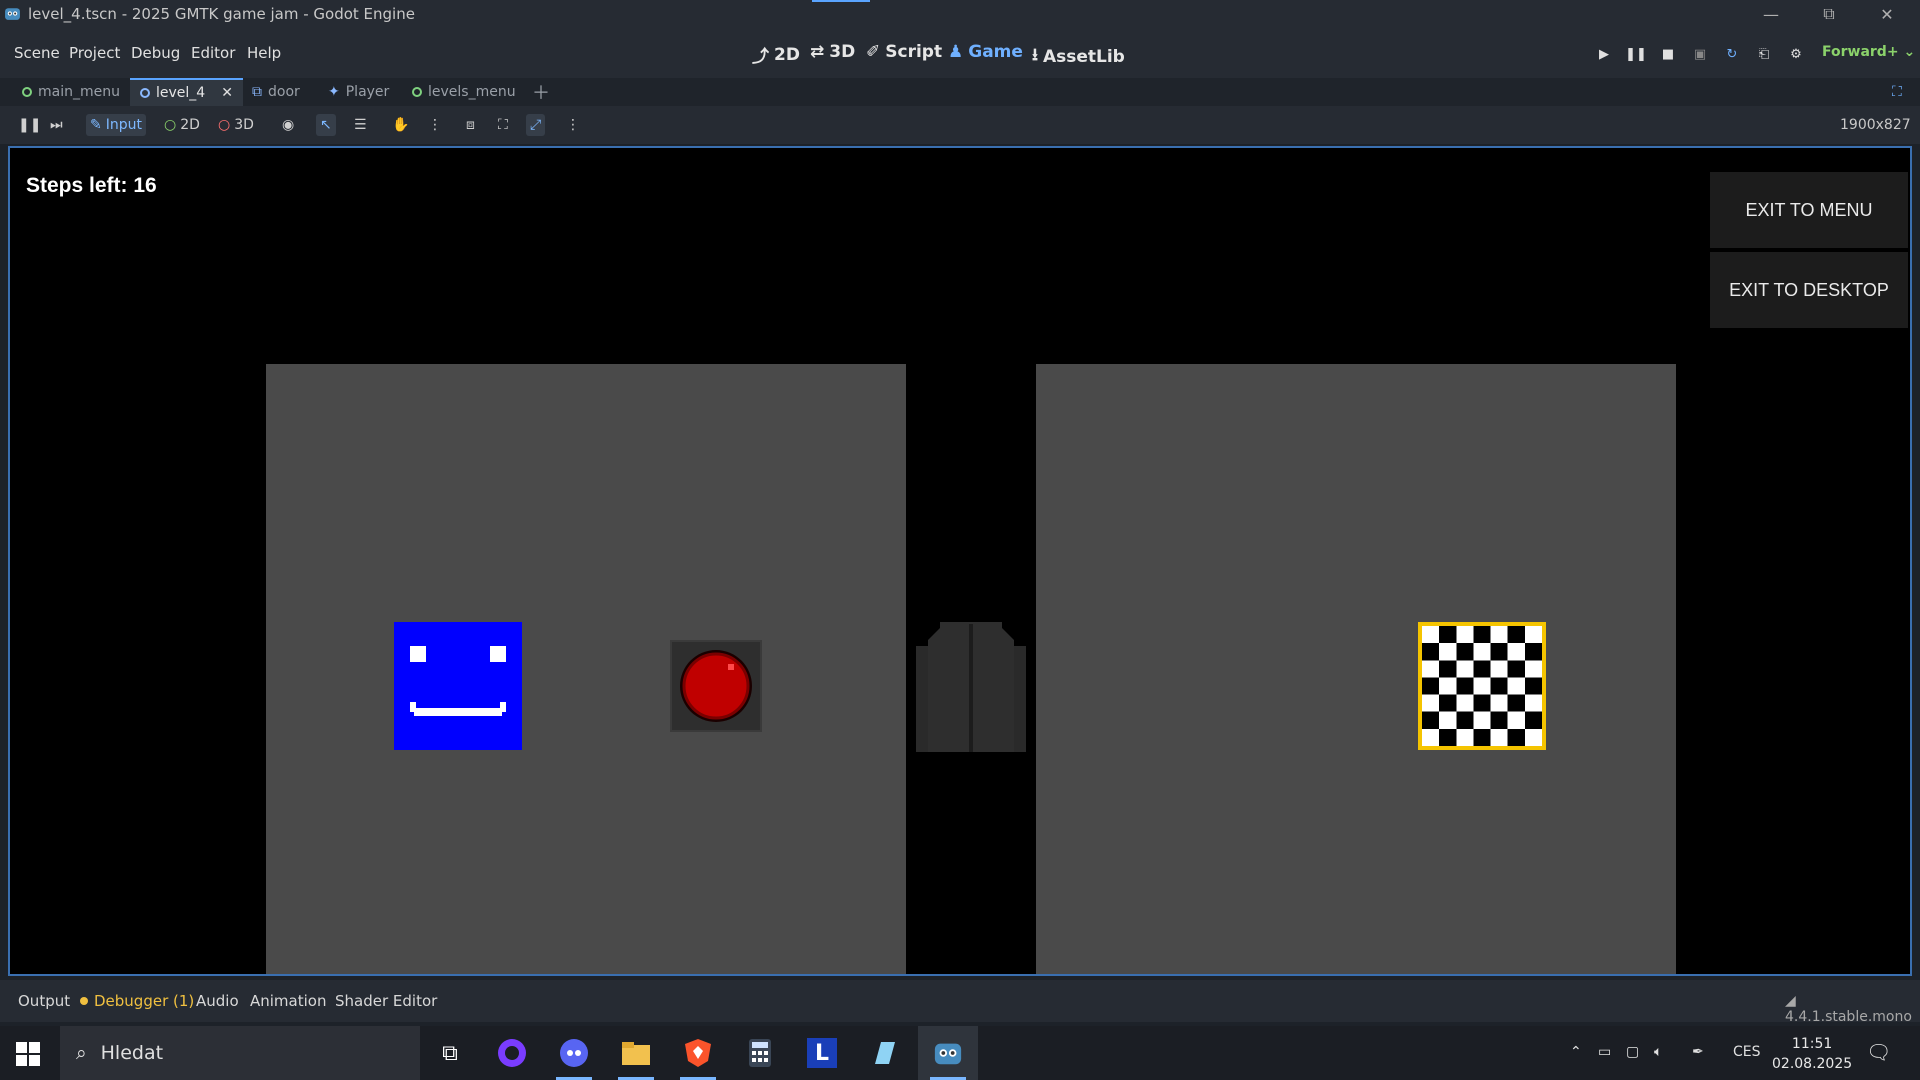 This screenshot has width=1920, height=1080. What do you see at coordinates (985, 52) in the screenshot?
I see `workspace-game-button: ♟ Game` at bounding box center [985, 52].